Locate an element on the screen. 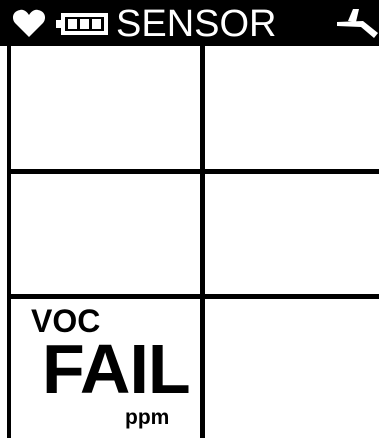  heart-icon is located at coordinates (29, 23).